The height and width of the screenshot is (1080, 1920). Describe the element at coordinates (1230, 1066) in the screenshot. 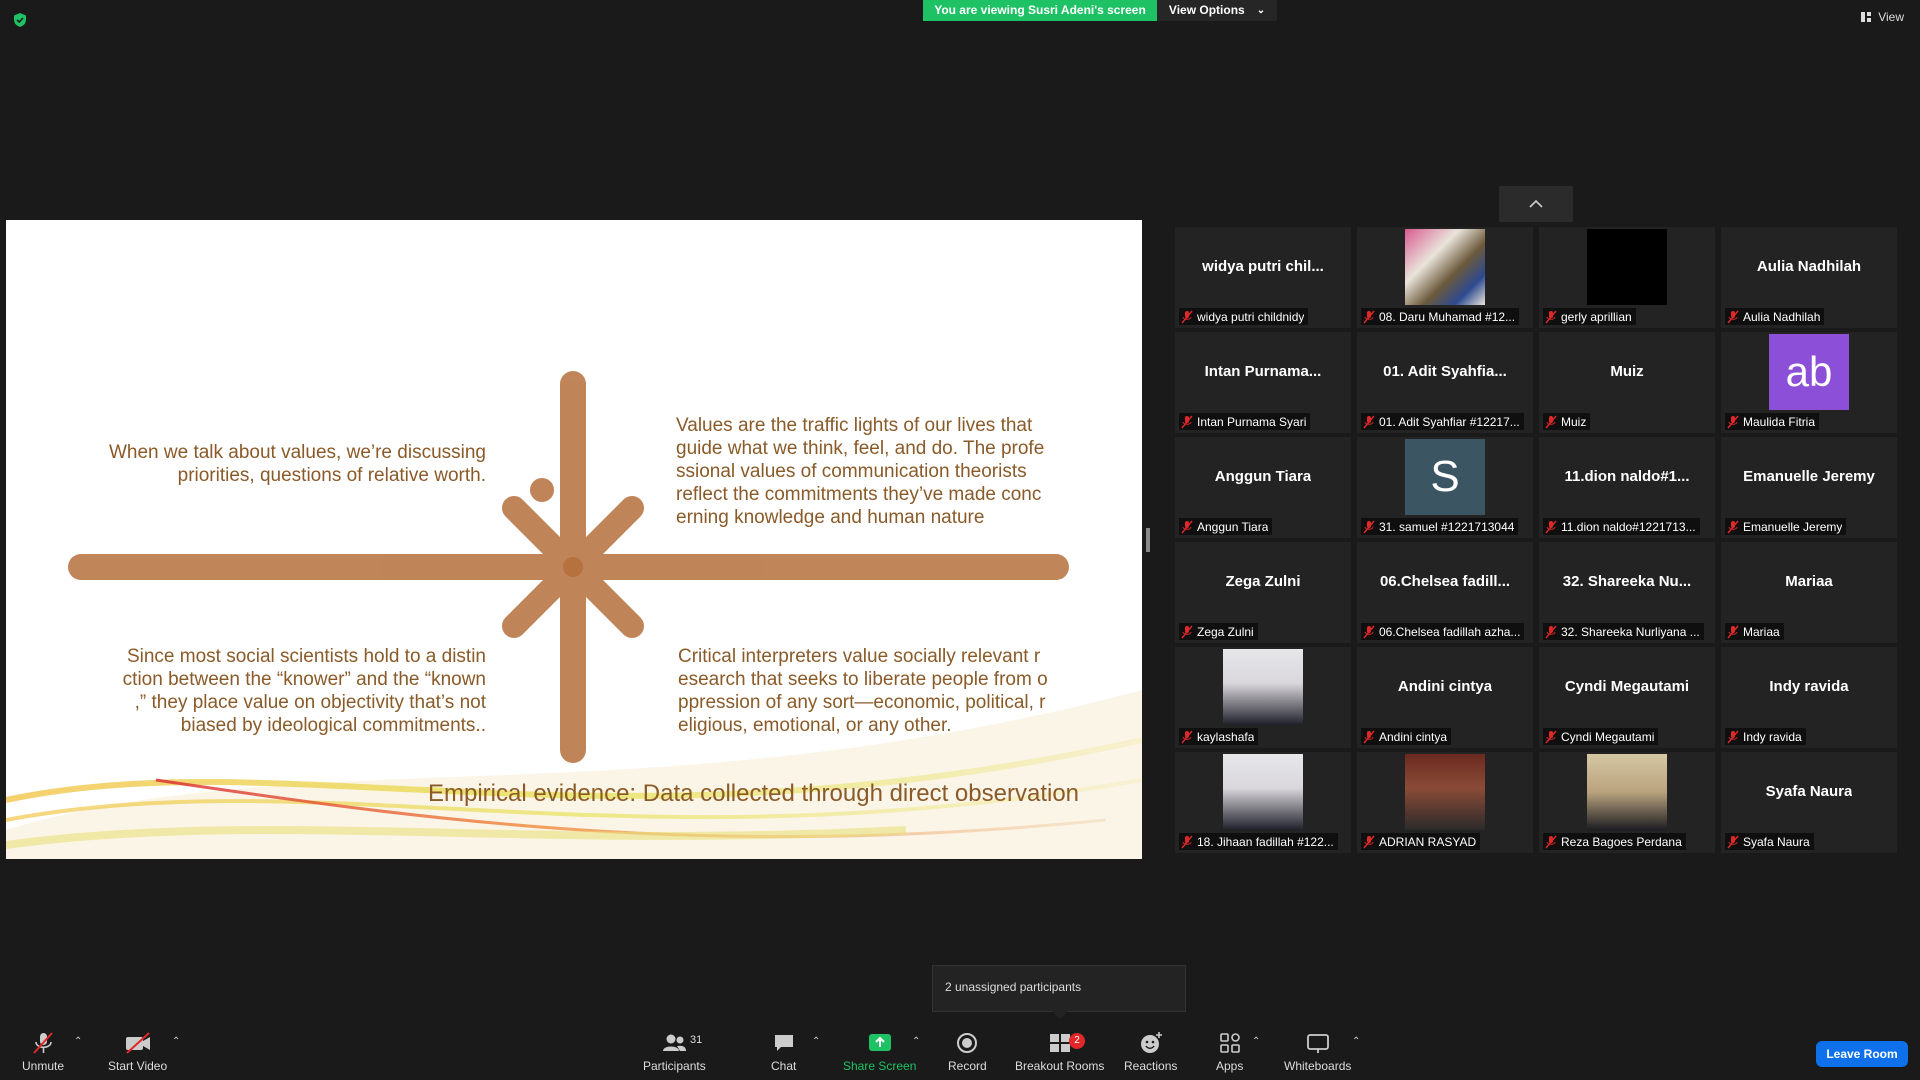

I see `apps-label: Apps` at that location.